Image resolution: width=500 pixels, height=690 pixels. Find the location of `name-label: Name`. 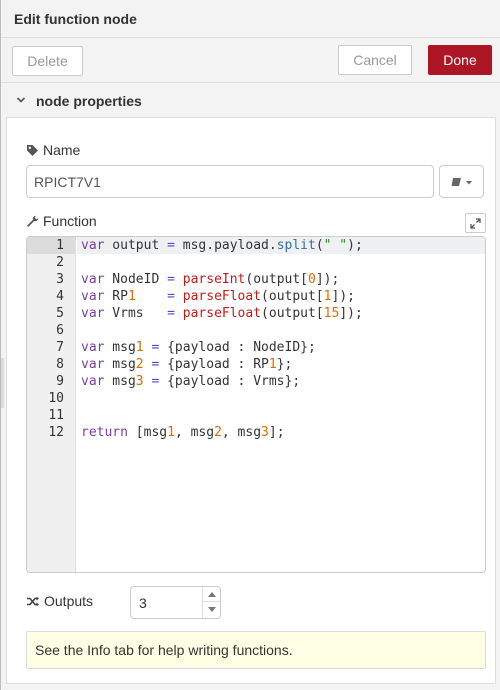

name-label: Name is located at coordinates (62, 150).